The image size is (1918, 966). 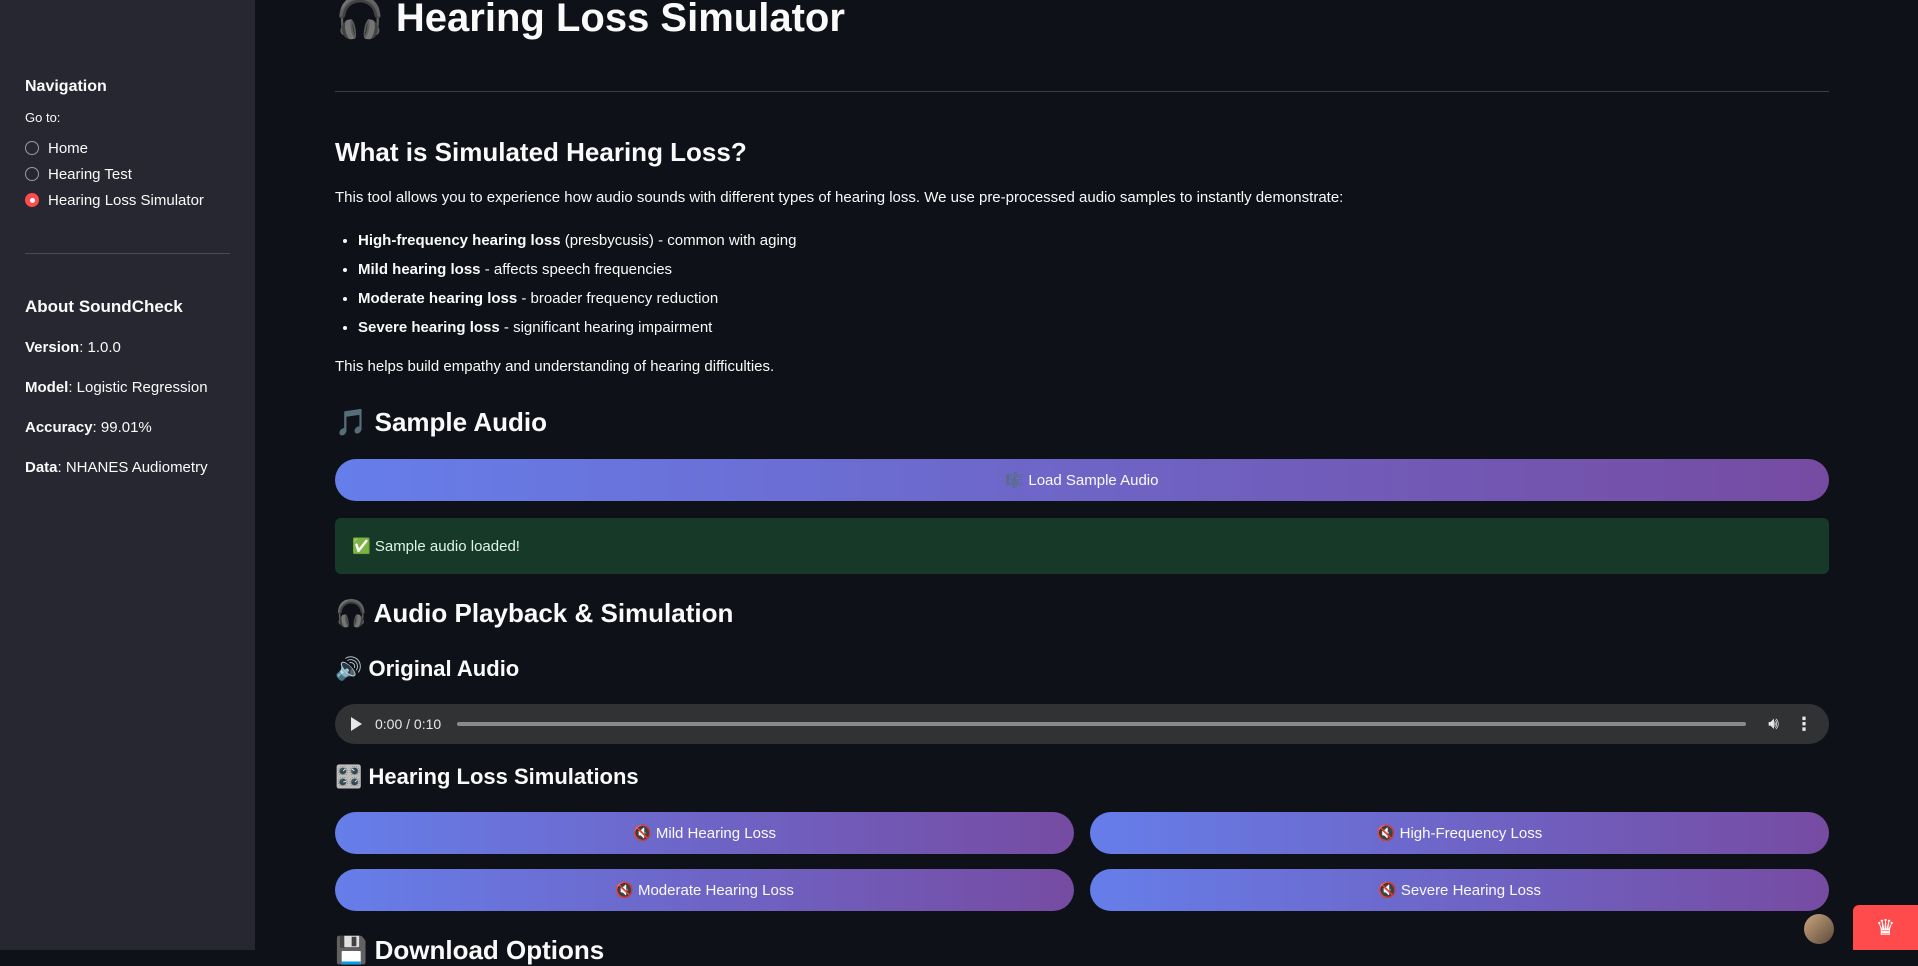 What do you see at coordinates (429, 327) in the screenshot?
I see `bullet-bold: Severe hearing loss` at bounding box center [429, 327].